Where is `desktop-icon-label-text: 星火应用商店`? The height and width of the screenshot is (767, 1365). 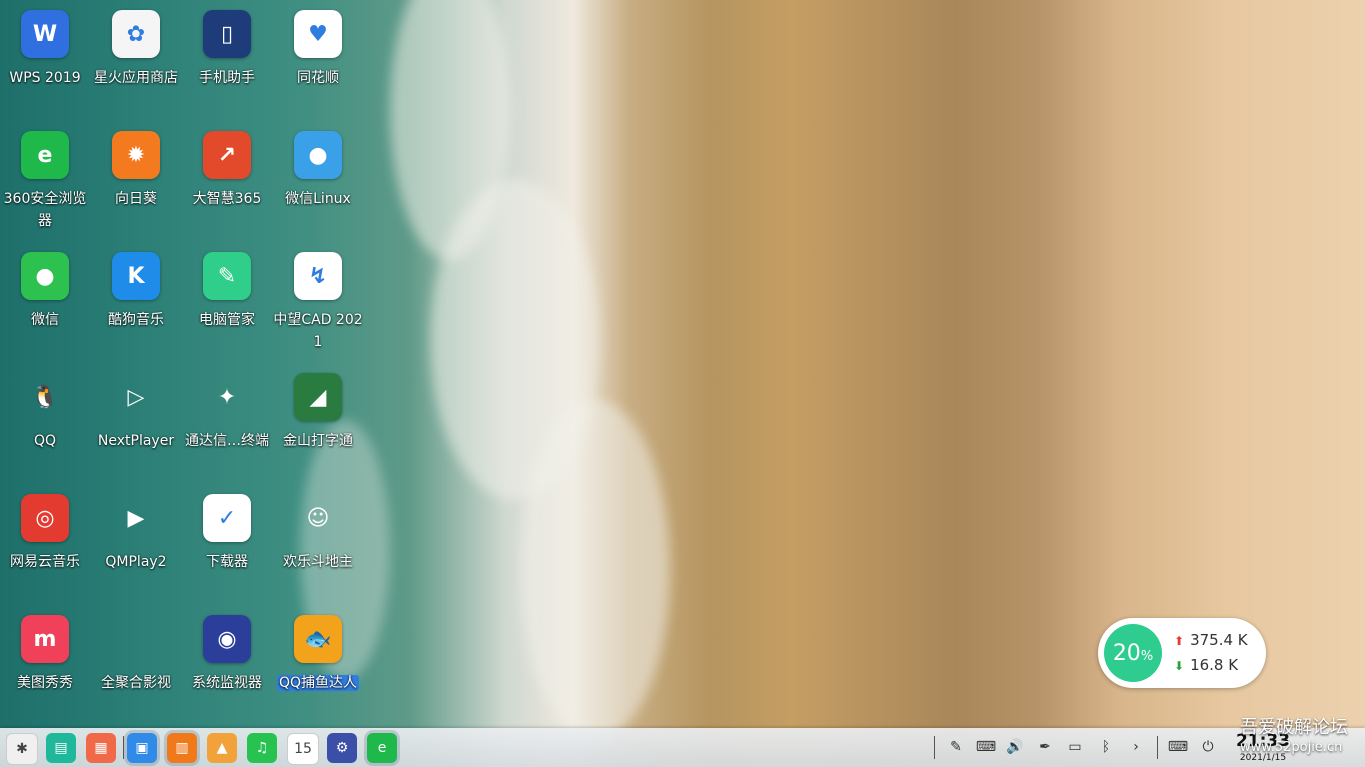
desktop-icon-label-text: 星火应用商店 is located at coordinates (136, 78).